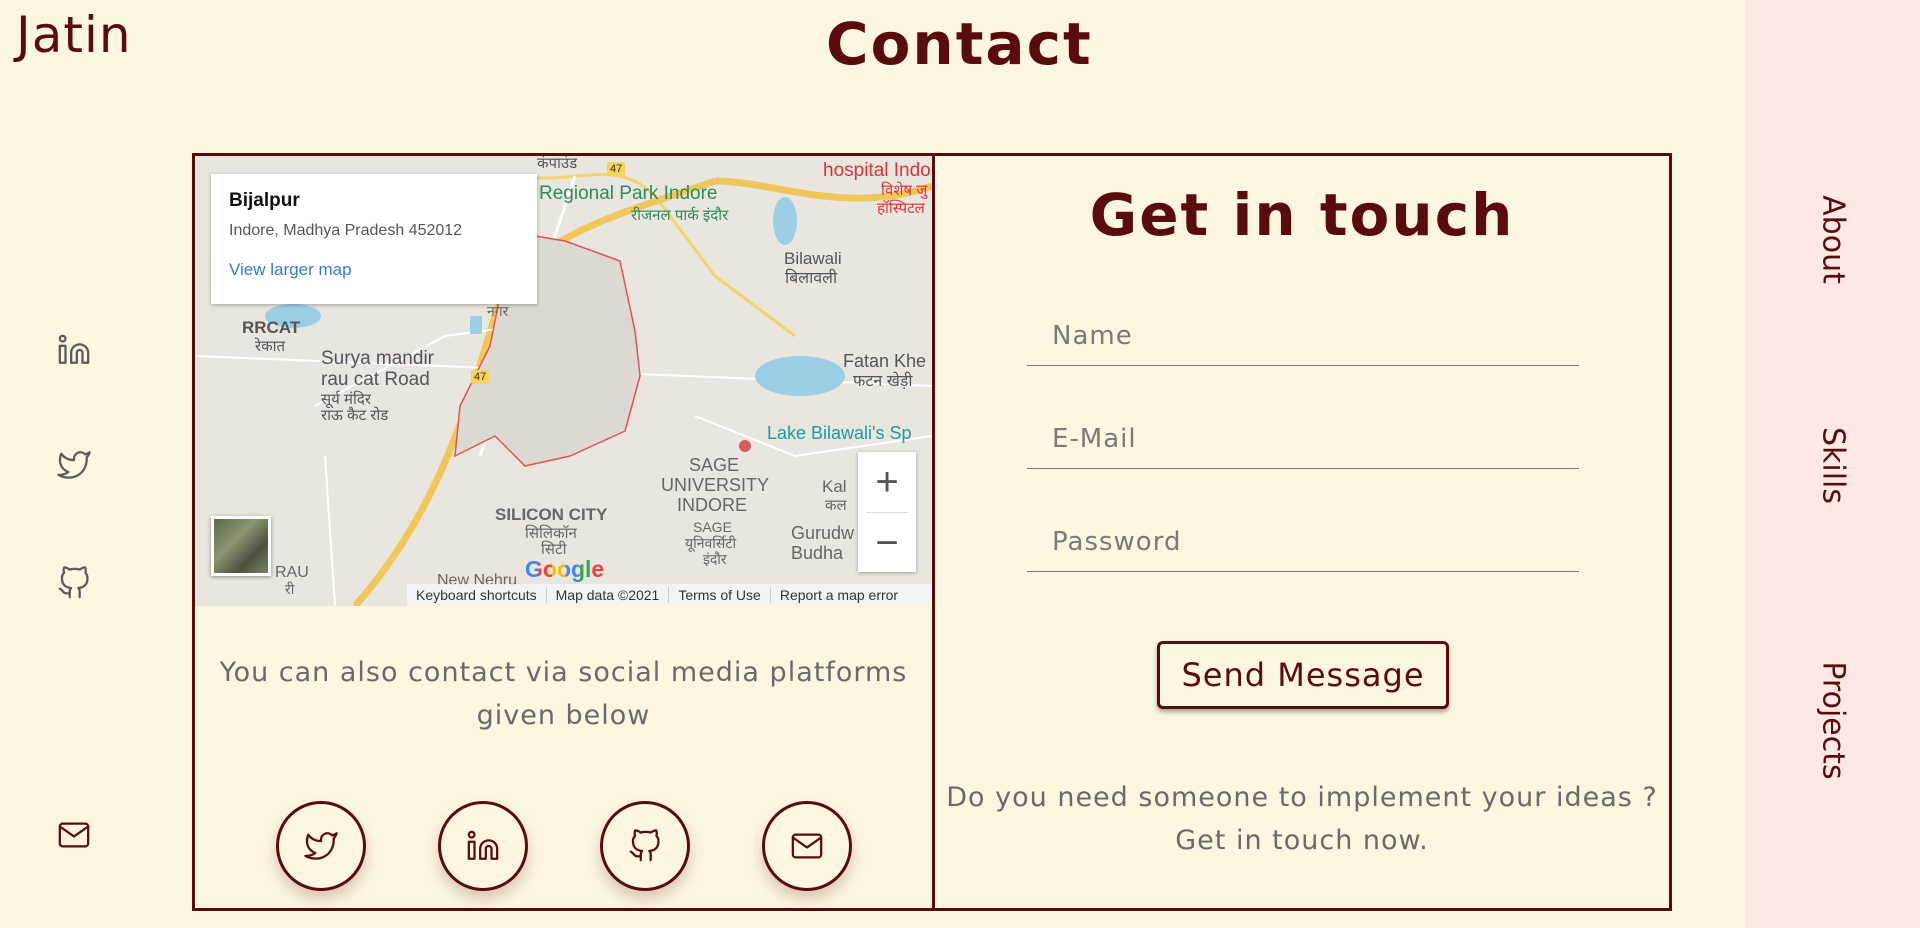 Image resolution: width=1920 pixels, height=928 pixels. Describe the element at coordinates (628, 193) in the screenshot. I see `map-label: Regional Park Indore` at that location.